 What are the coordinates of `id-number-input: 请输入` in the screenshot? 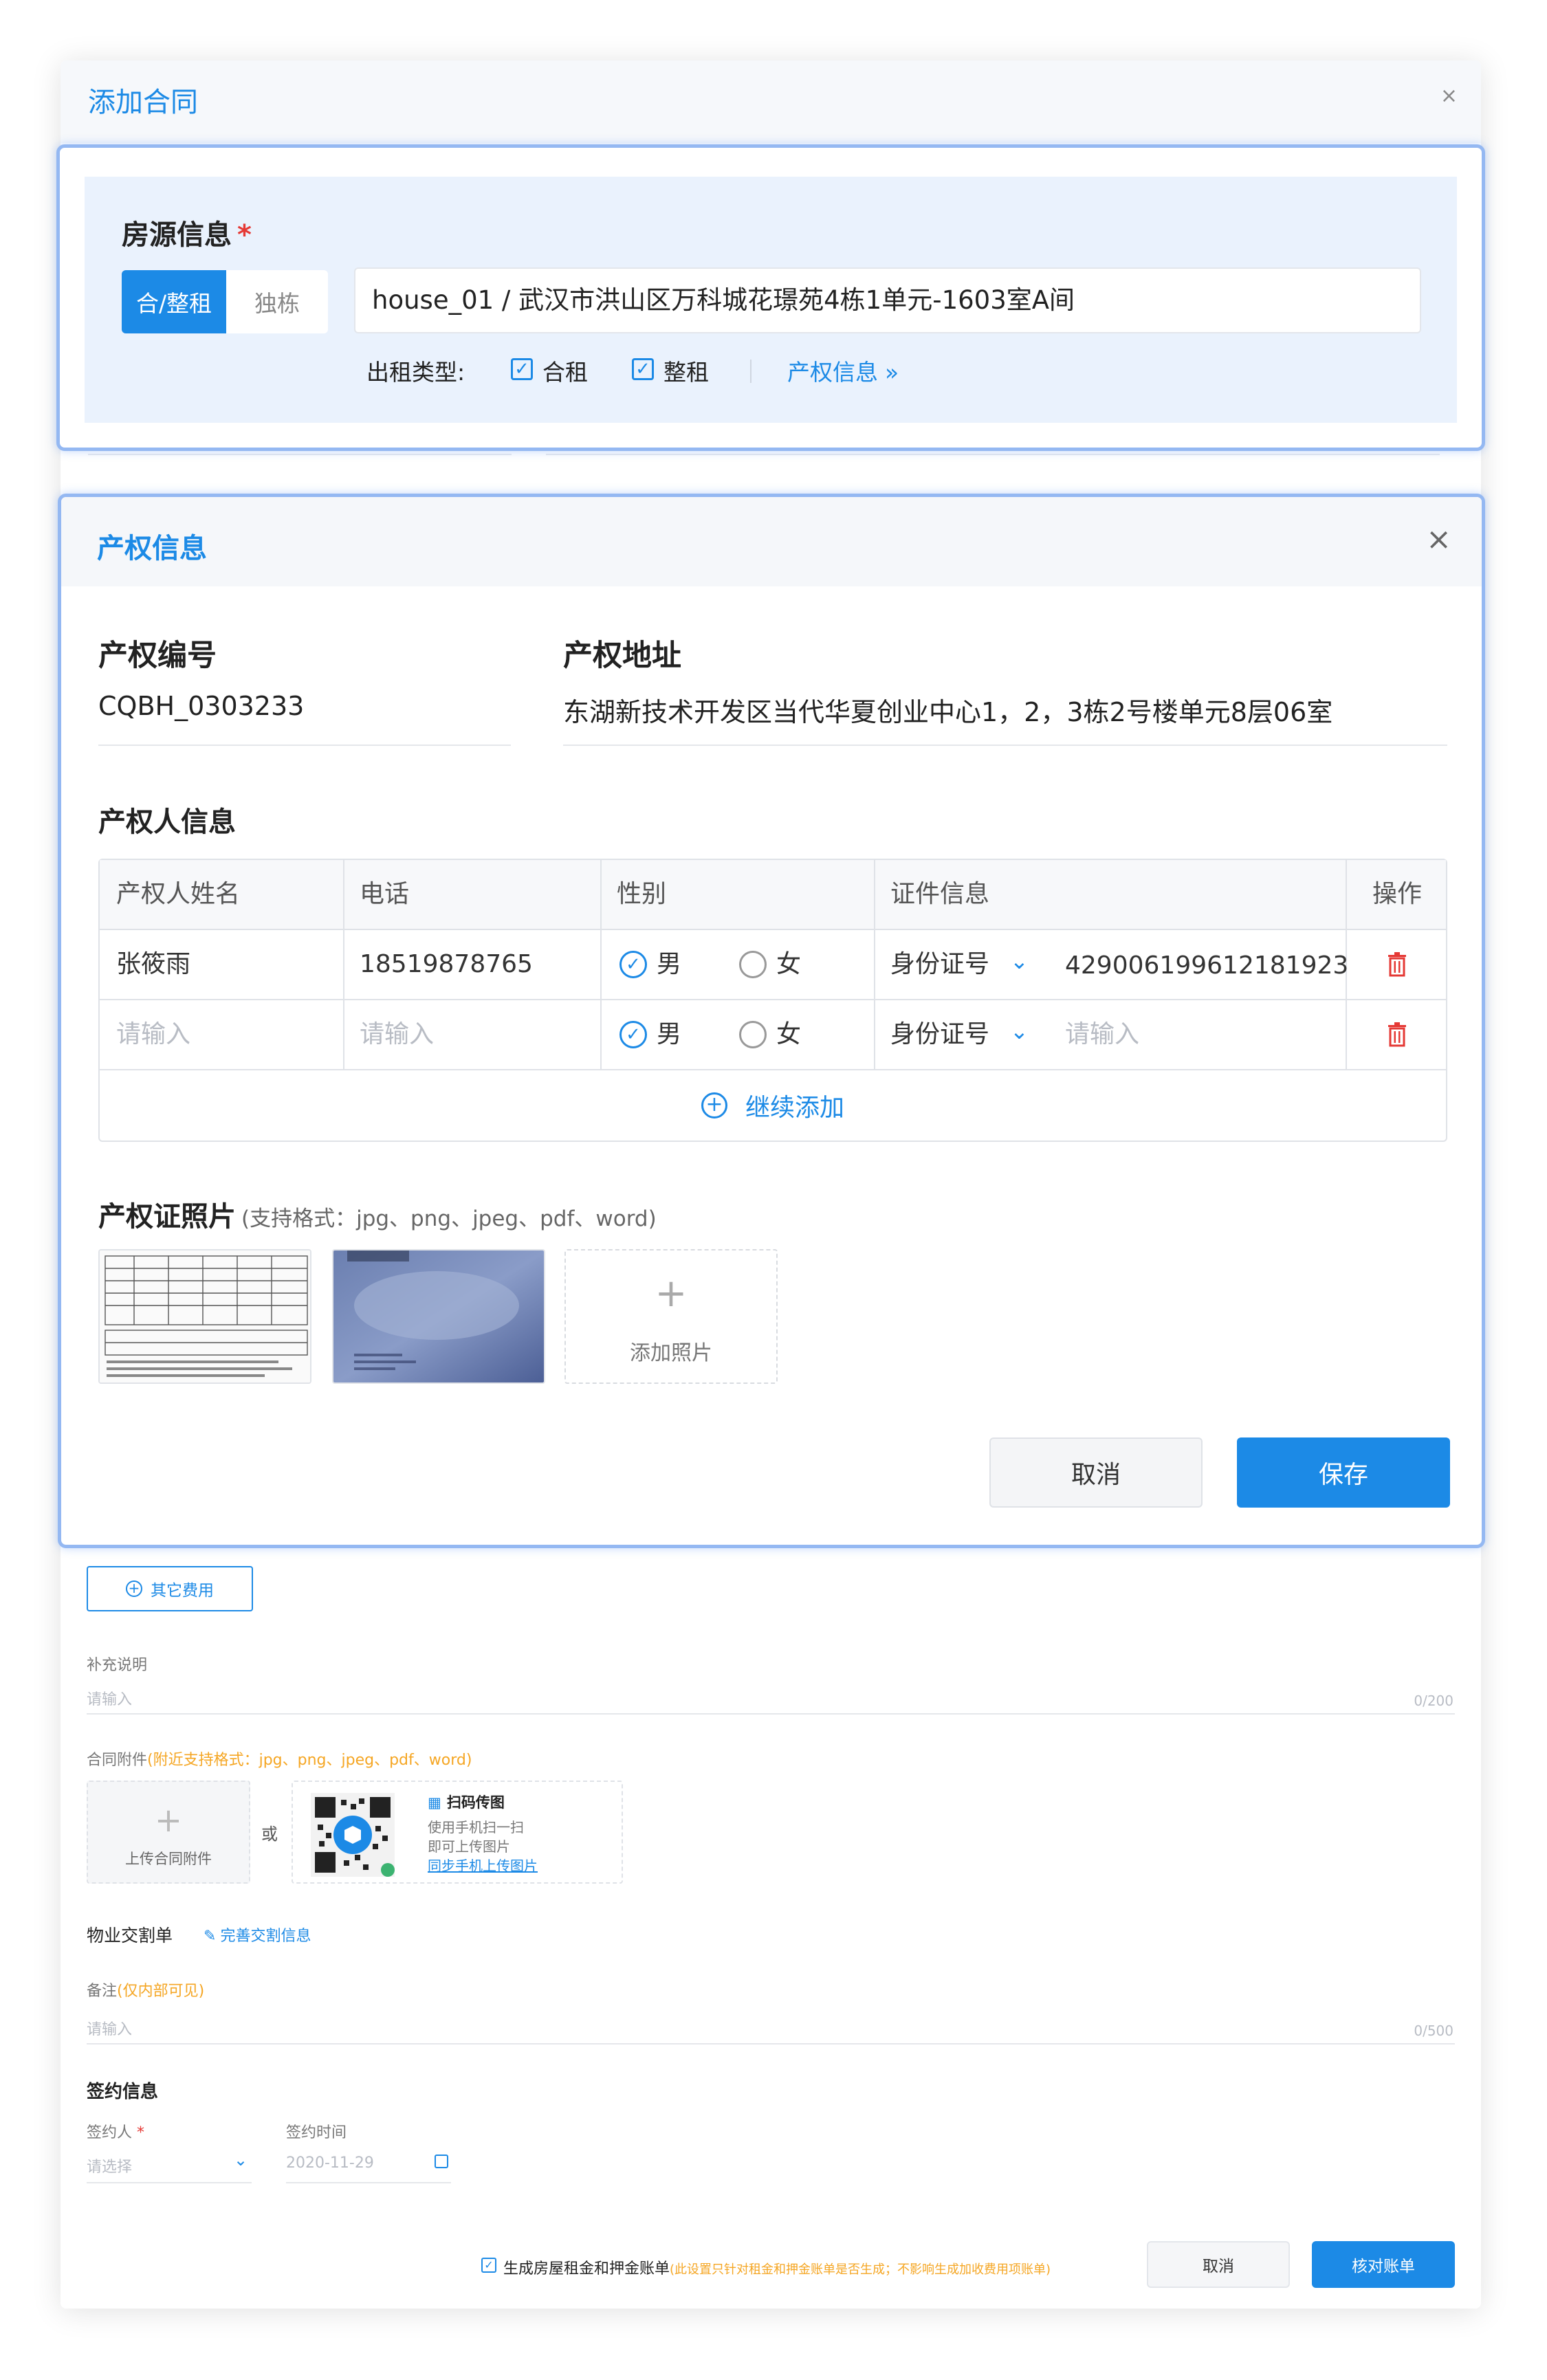 It's located at (1094, 1034).